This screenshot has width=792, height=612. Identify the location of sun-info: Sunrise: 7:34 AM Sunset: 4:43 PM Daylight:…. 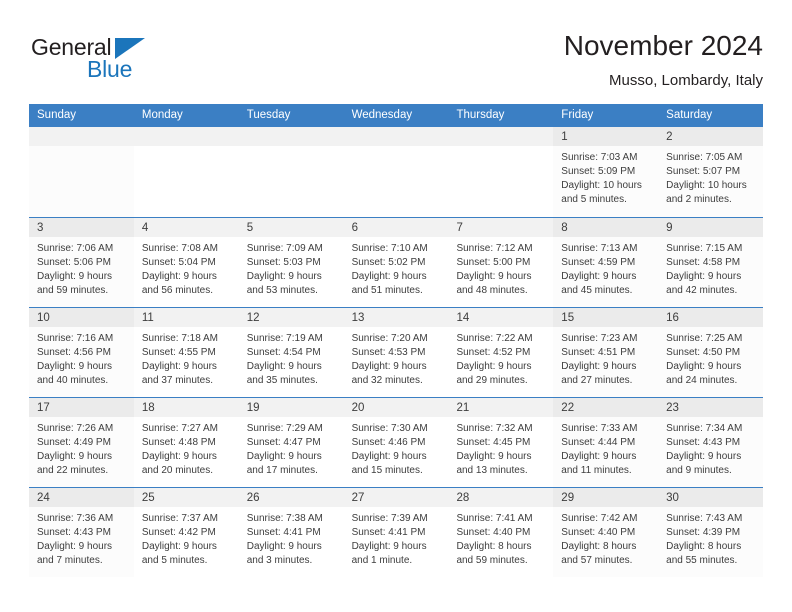
(710, 447).